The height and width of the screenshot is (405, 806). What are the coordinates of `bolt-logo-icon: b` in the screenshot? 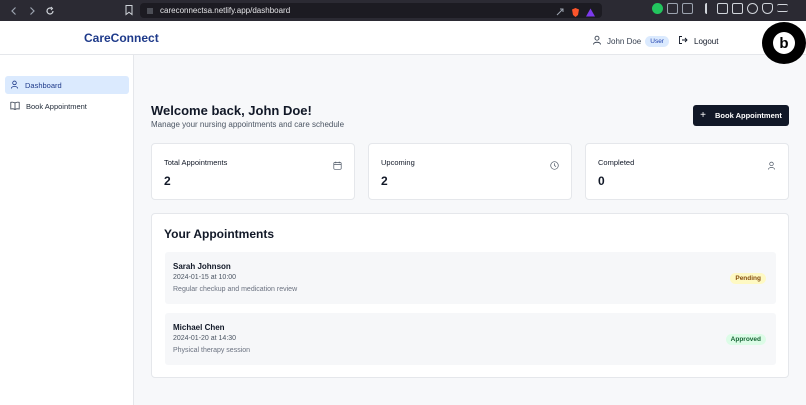 It's located at (784, 43).